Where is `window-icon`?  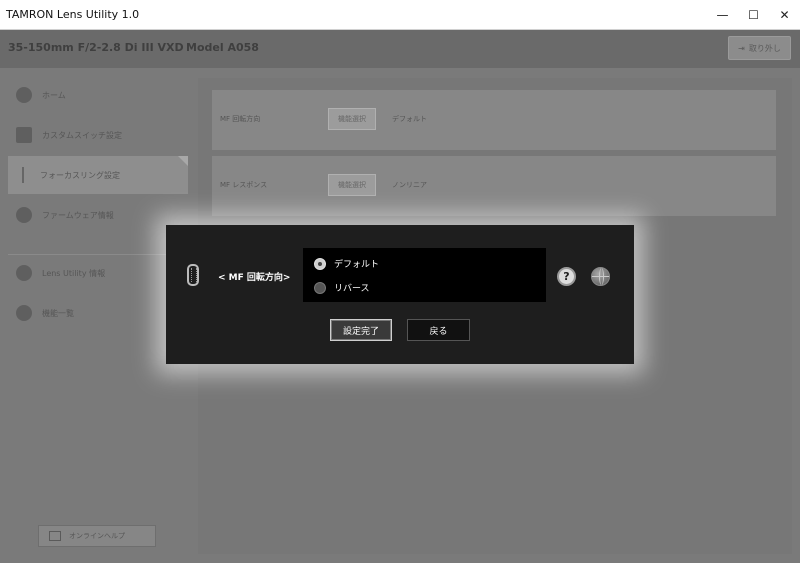
window-icon is located at coordinates (55, 536).